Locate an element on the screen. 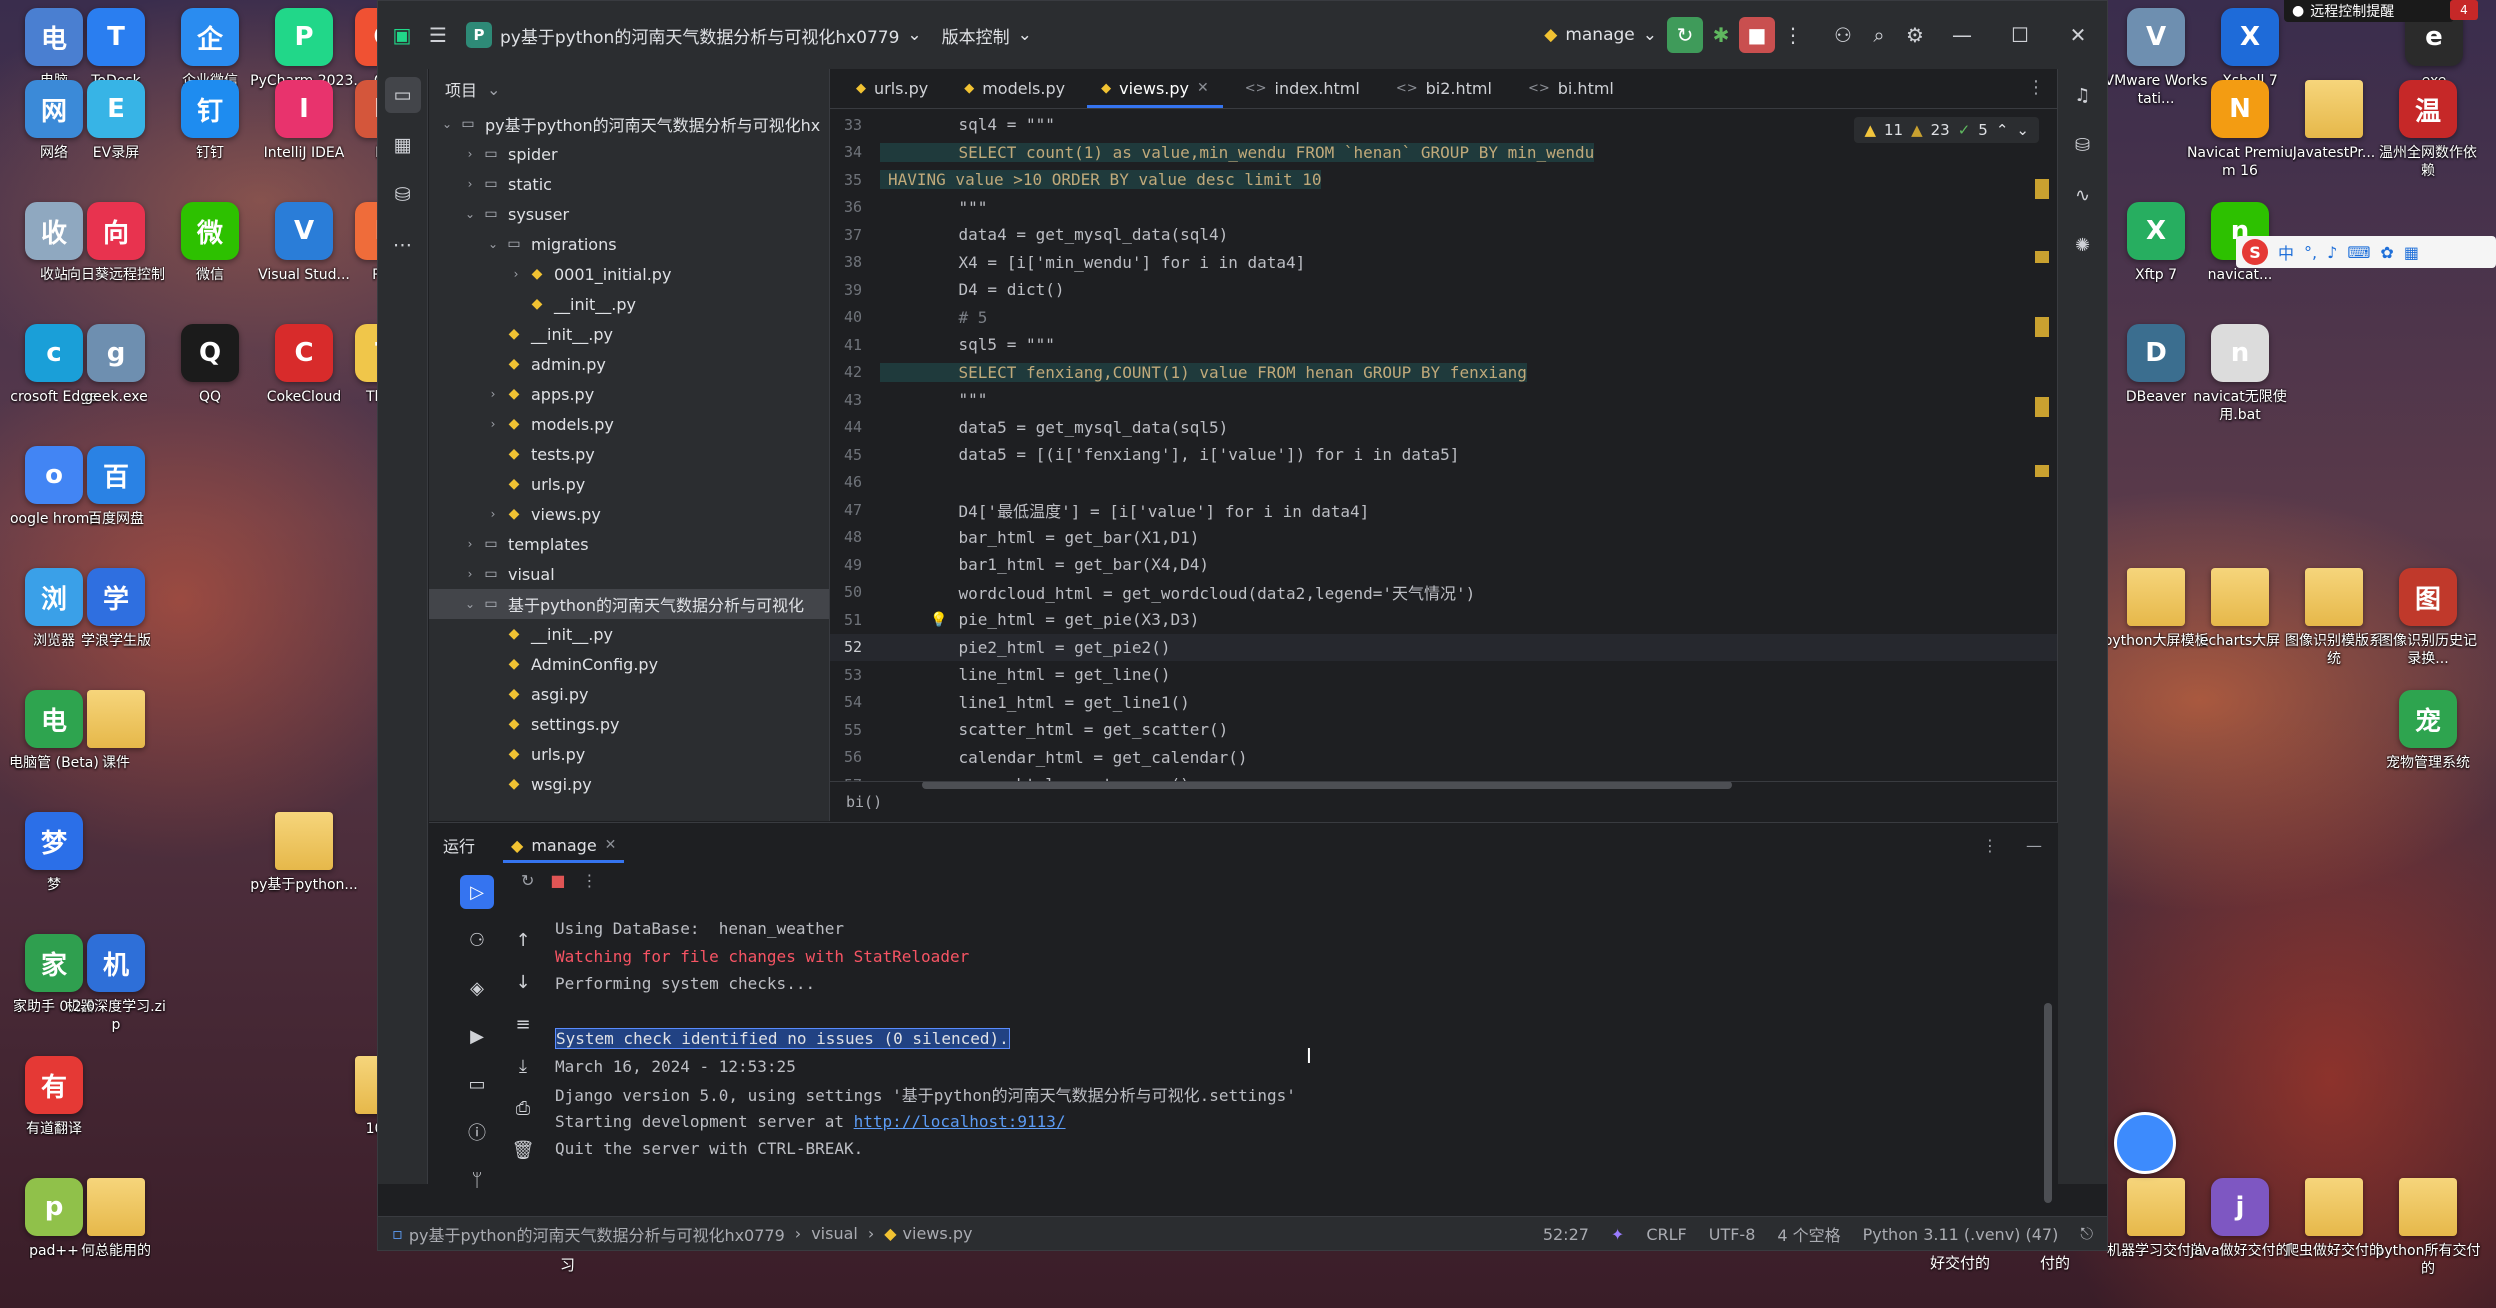 The image size is (2496, 1308). python-console-icon: ⚆ is located at coordinates (477, 940).